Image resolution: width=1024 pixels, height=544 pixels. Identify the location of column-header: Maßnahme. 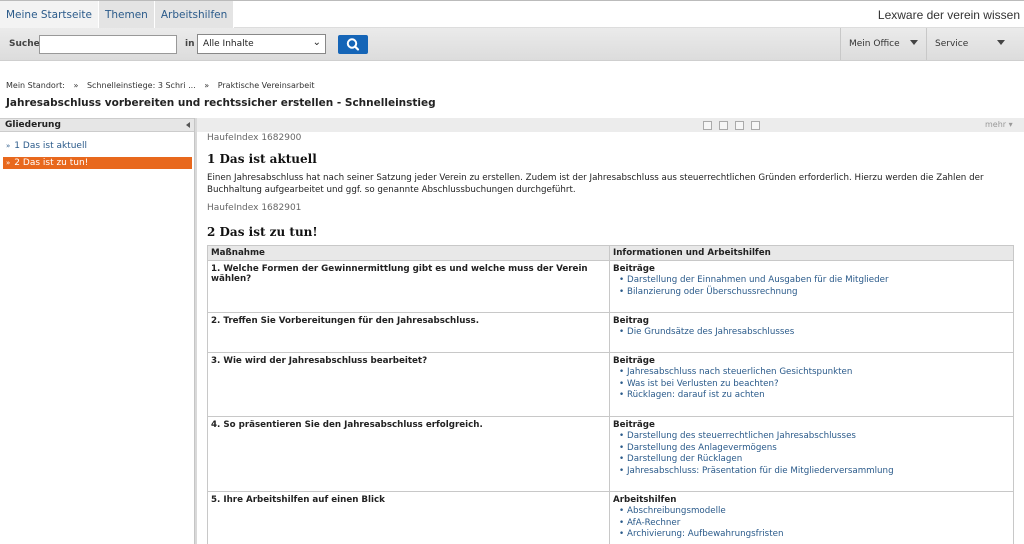
(408, 253).